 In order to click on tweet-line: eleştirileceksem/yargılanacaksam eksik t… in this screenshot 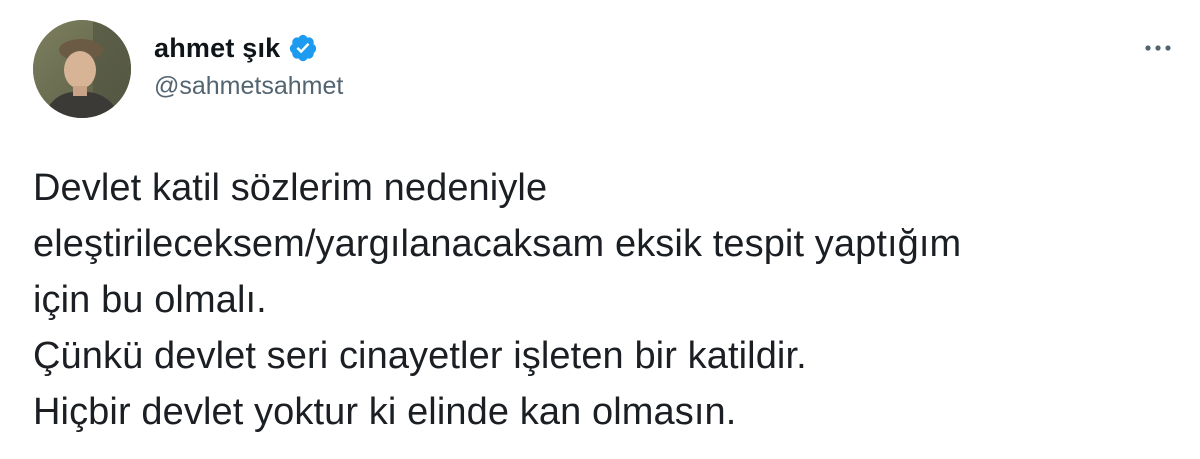, I will do `click(497, 244)`.